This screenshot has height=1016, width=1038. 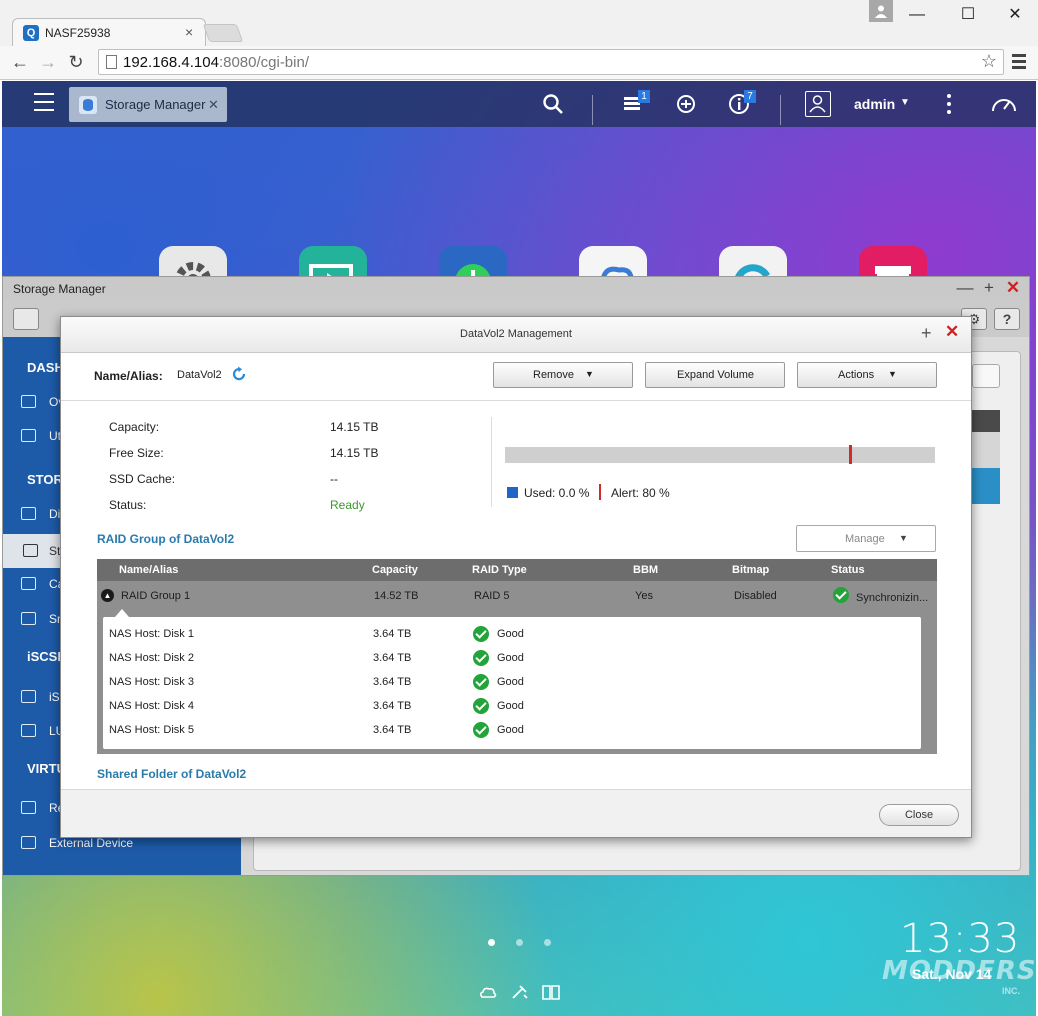 I want to click on events-badge: 7, so click(x=750, y=96).